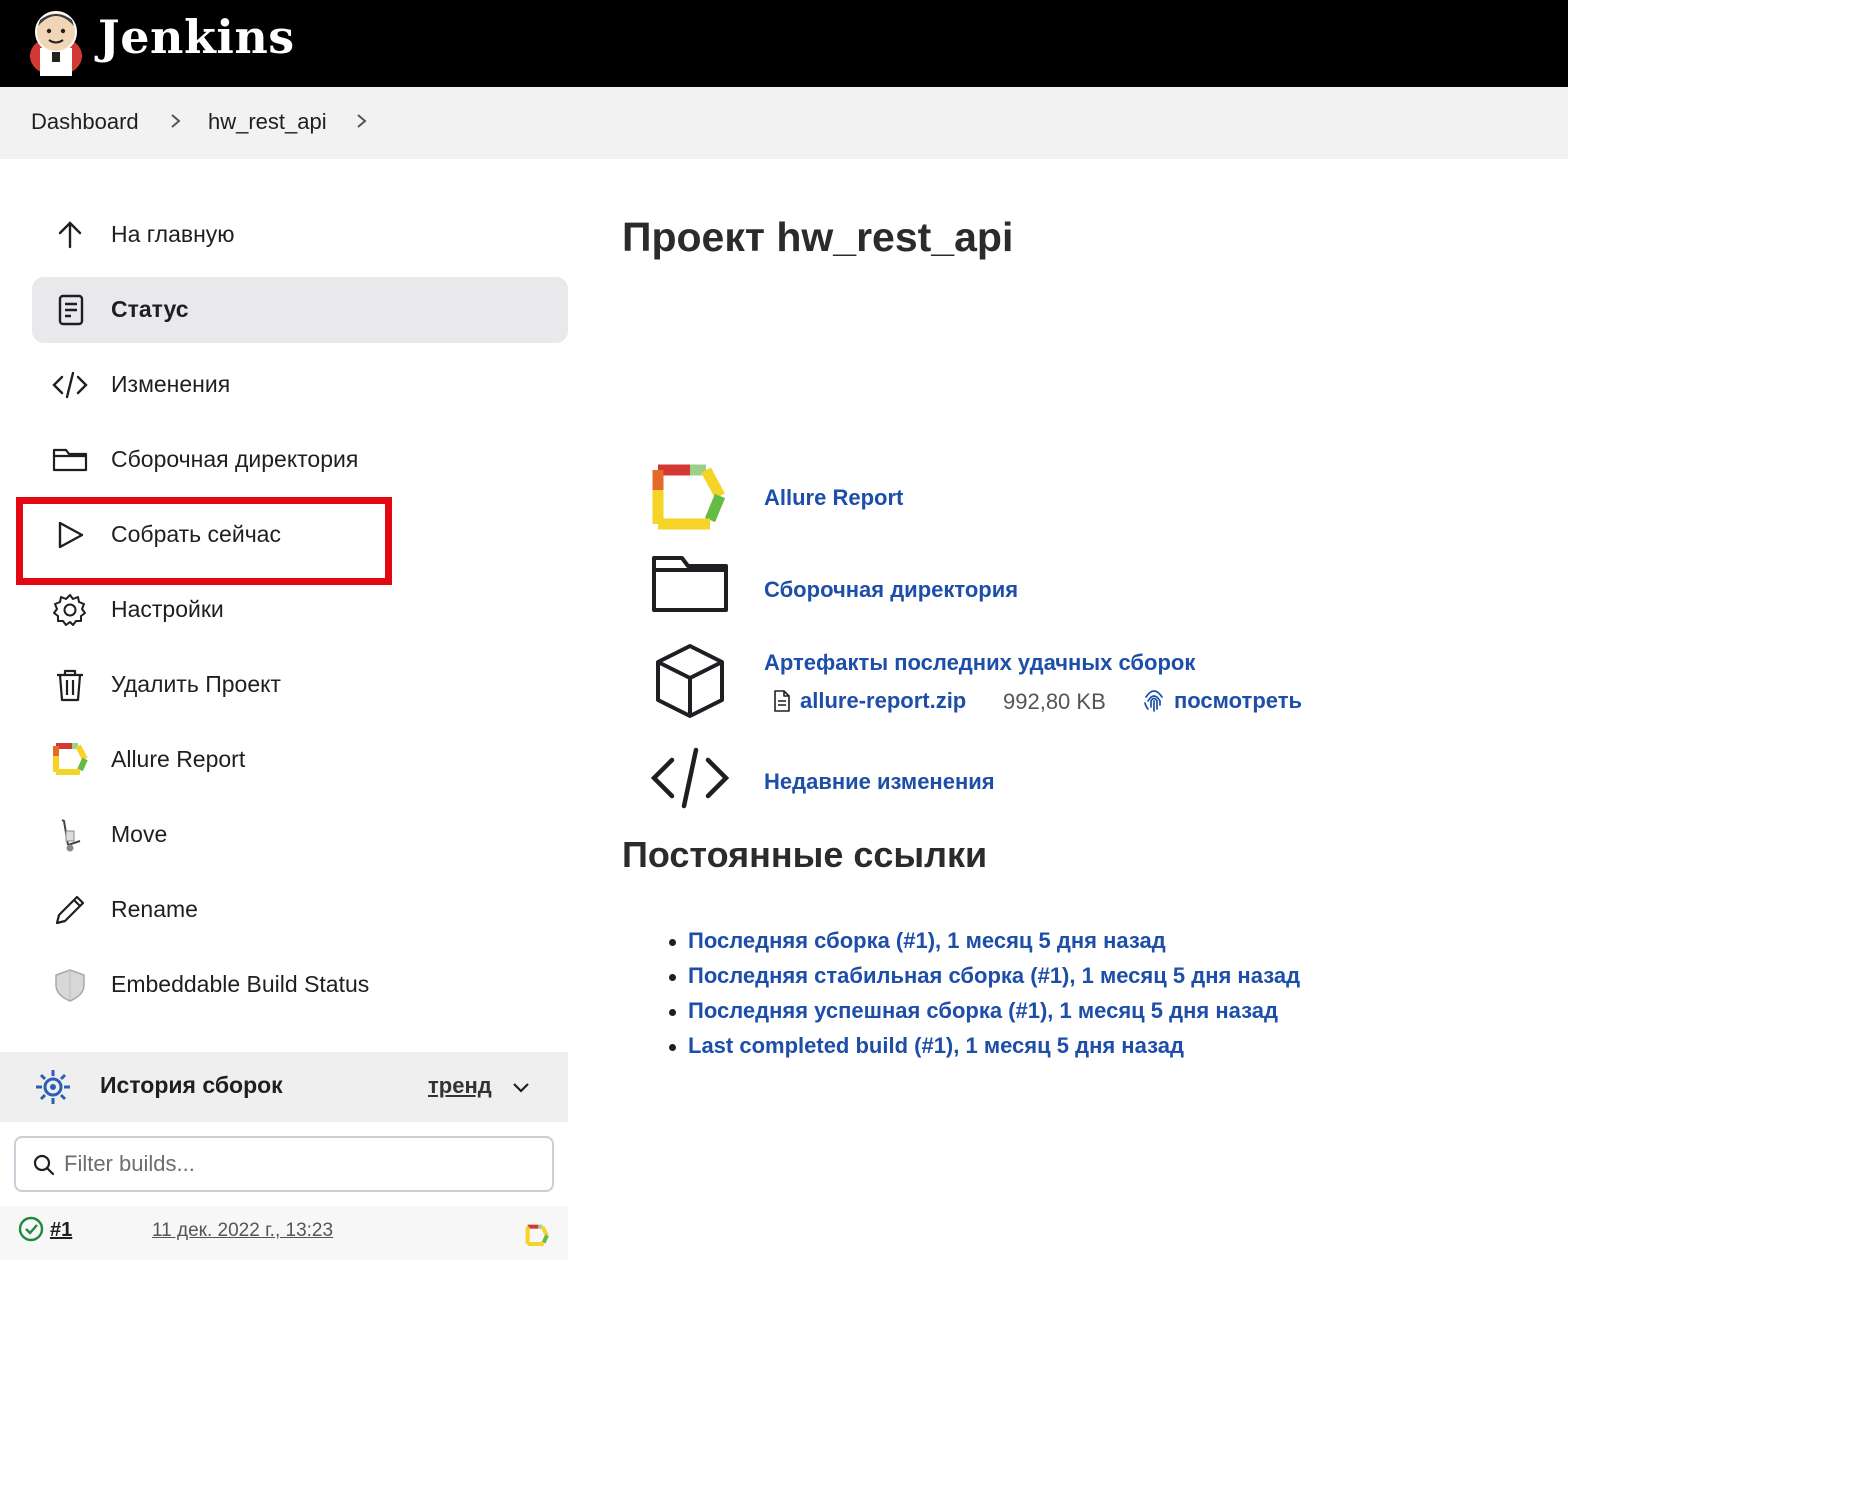  What do you see at coordinates (196, 37) in the screenshot?
I see `app-name: Jenkins` at bounding box center [196, 37].